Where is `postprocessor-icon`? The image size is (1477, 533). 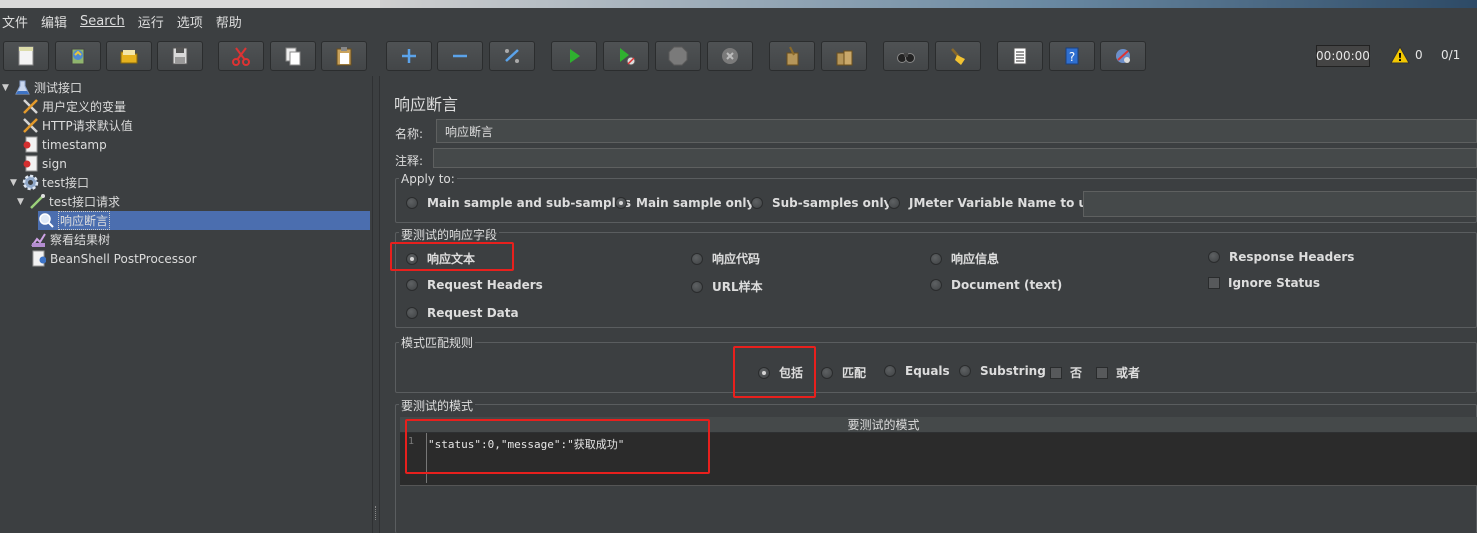 postprocessor-icon is located at coordinates (38, 258).